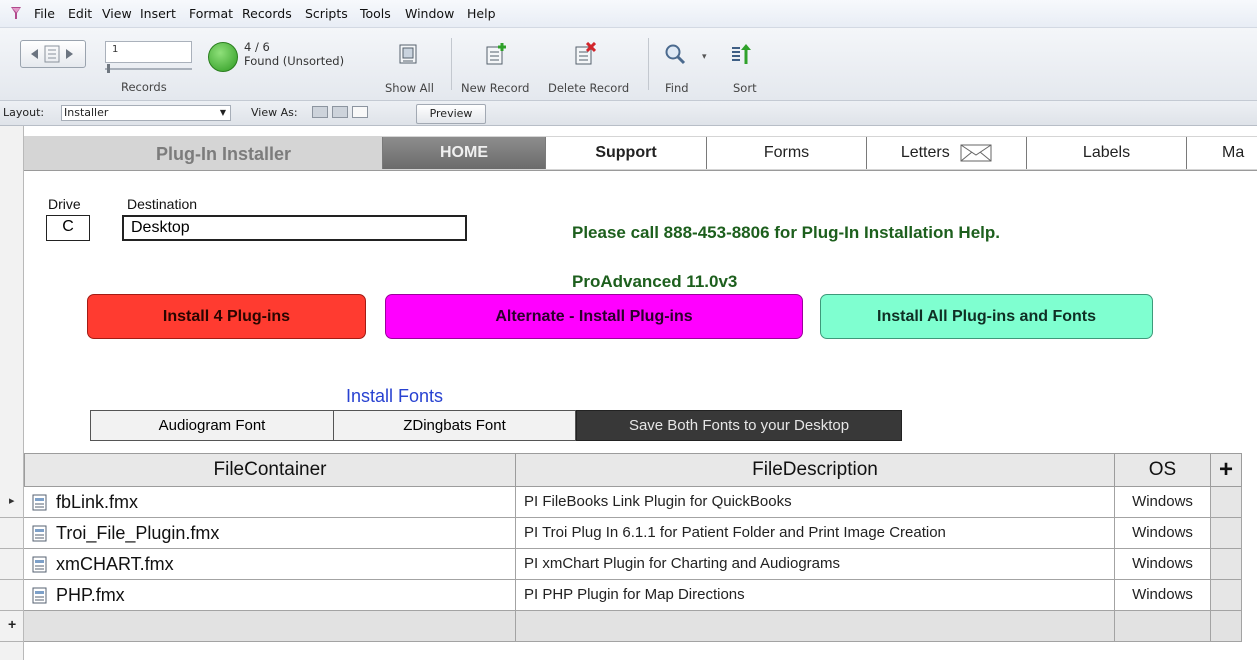  What do you see at coordinates (108, 68) in the screenshot?
I see `record-slider-handle` at bounding box center [108, 68].